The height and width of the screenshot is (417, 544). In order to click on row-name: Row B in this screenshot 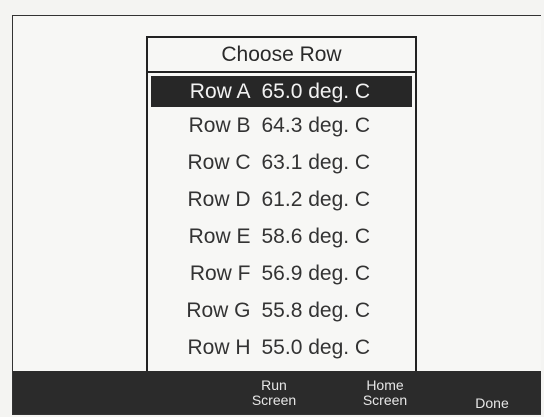, I will do `click(219, 125)`.